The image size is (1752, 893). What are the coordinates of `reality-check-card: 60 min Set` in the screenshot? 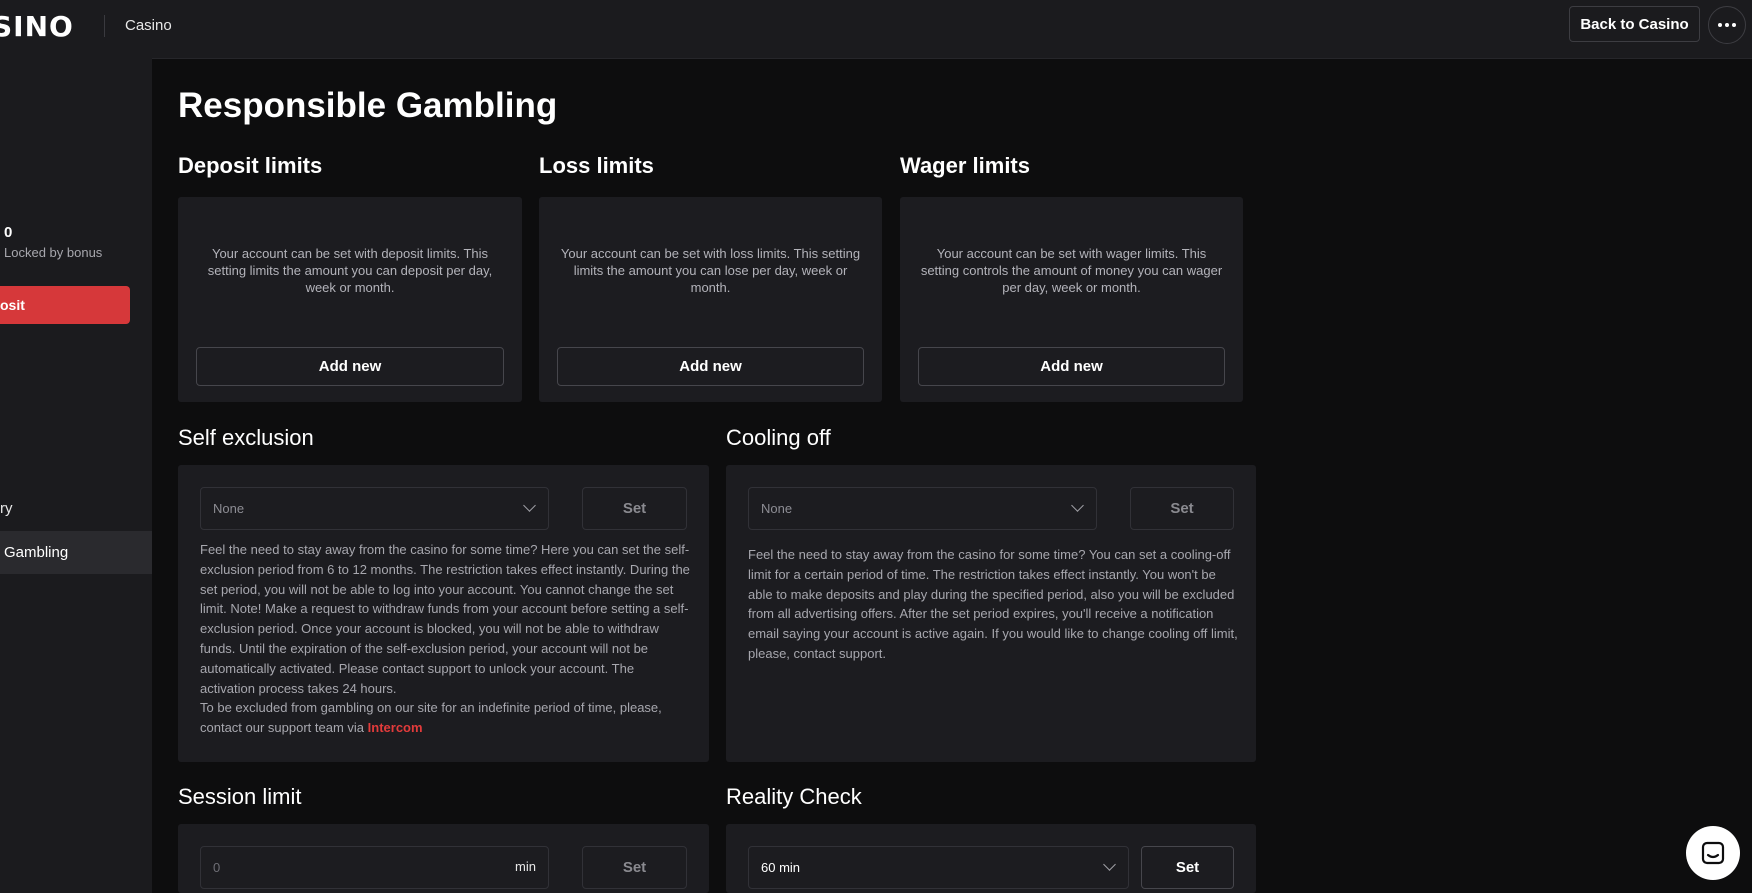 It's located at (991, 858).